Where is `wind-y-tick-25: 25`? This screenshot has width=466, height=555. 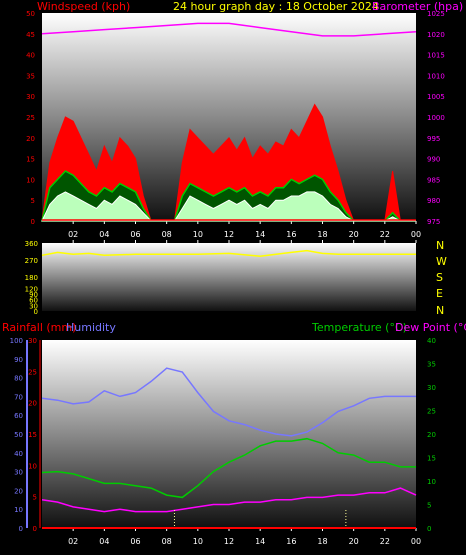
wind-y-tick-25: 25 is located at coordinates (30, 118).